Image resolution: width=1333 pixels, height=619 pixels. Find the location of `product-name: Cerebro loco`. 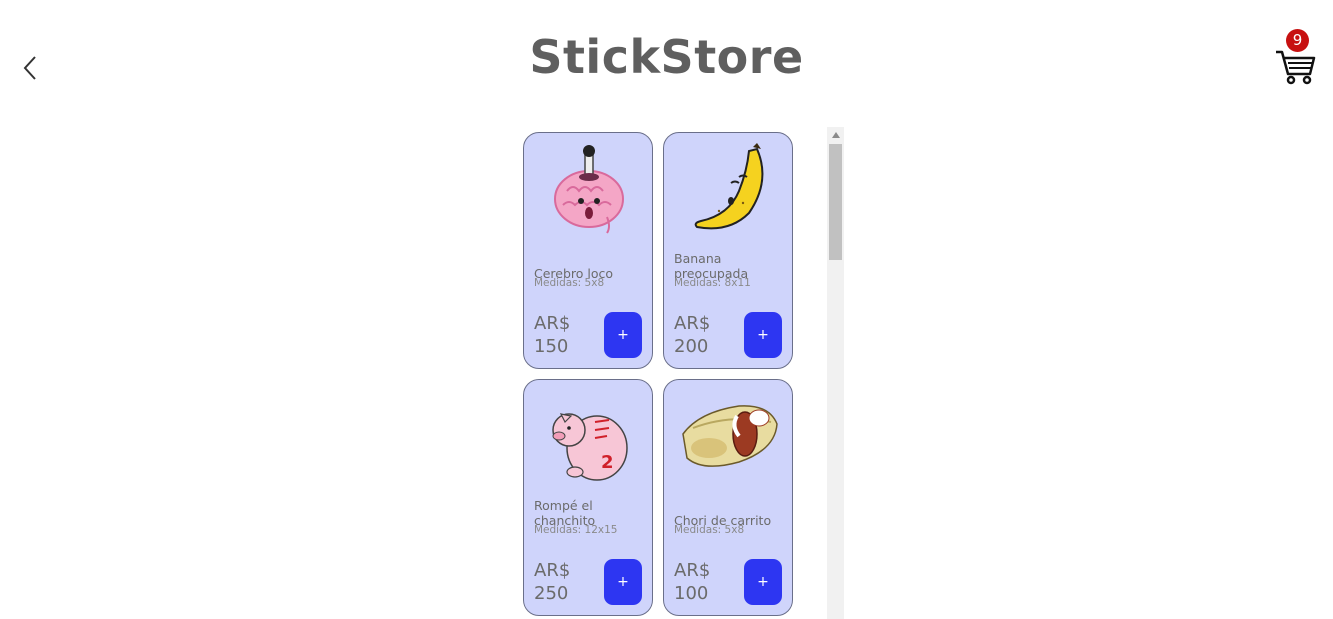

product-name: Cerebro loco is located at coordinates (574, 273).